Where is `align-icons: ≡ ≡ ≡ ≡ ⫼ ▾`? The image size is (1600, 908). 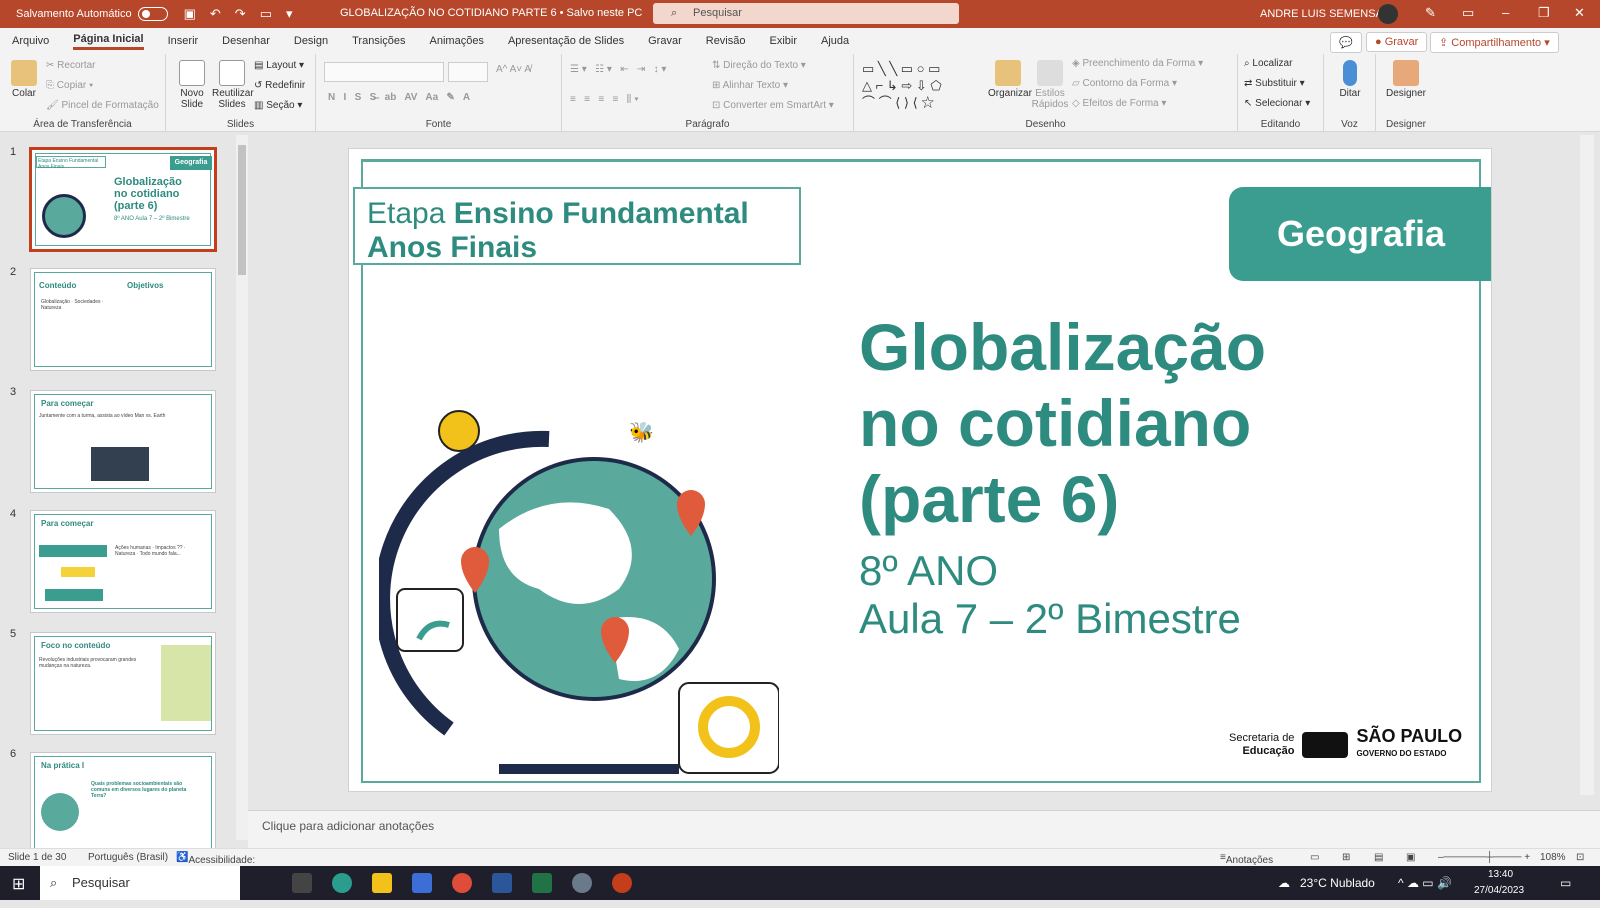 align-icons: ≡ ≡ ≡ ≡ ⫼ ▾ is located at coordinates (604, 99).